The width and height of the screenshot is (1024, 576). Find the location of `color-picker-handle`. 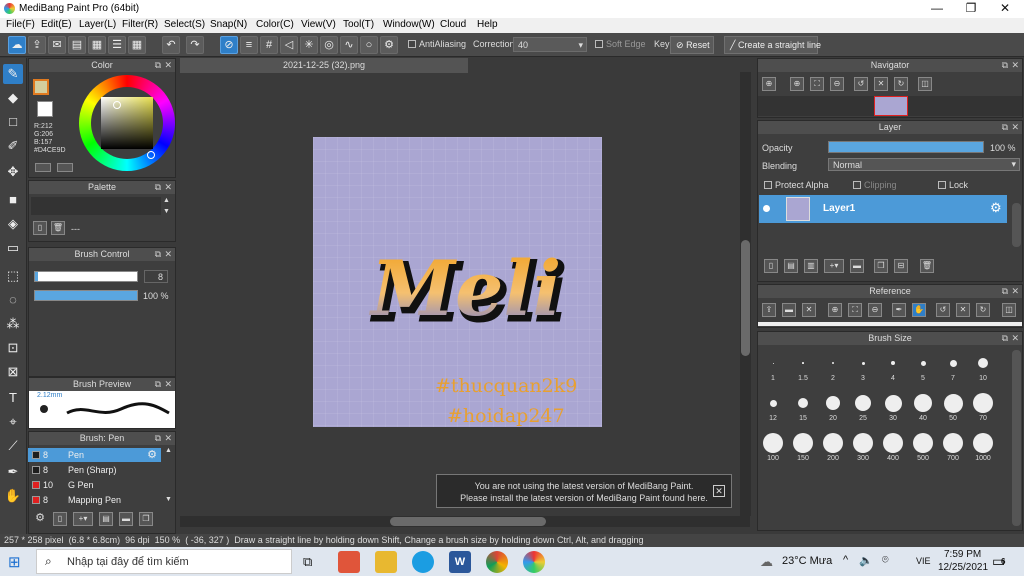

color-picker-handle is located at coordinates (117, 105).